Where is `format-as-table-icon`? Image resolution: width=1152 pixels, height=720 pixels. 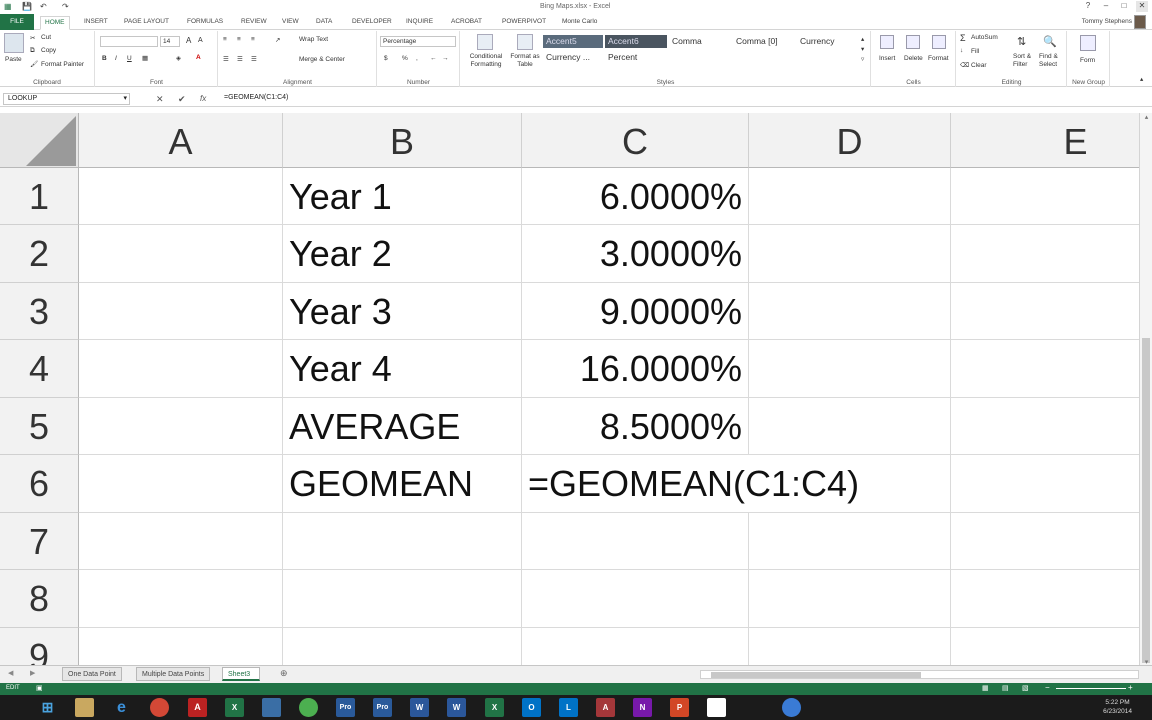 format-as-table-icon is located at coordinates (525, 42).